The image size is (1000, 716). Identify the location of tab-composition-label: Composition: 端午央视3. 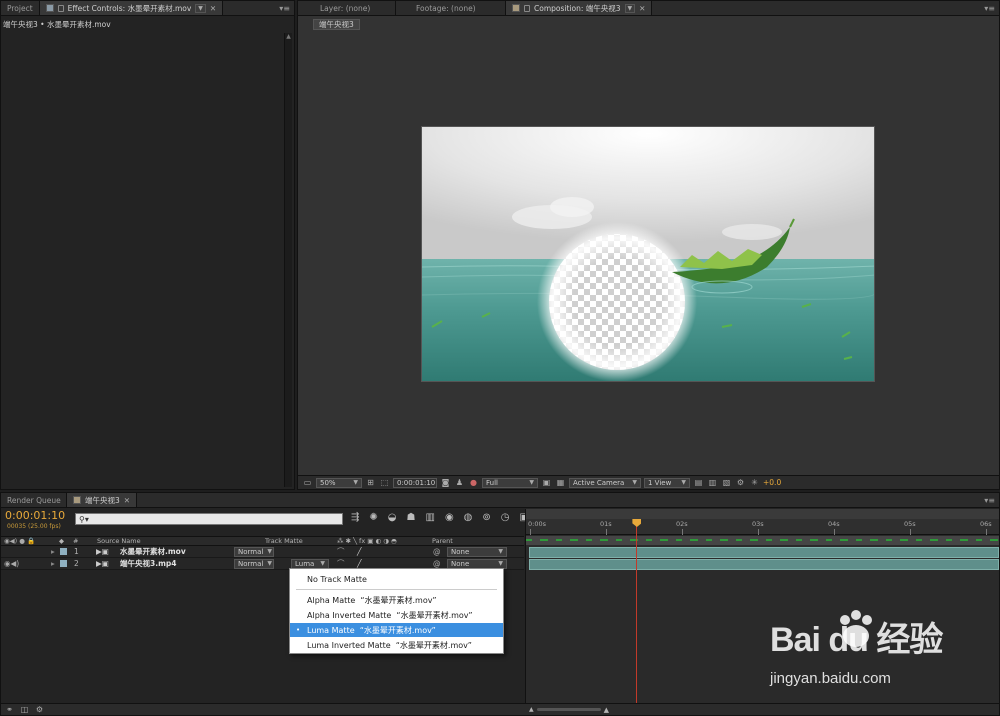
(577, 8).